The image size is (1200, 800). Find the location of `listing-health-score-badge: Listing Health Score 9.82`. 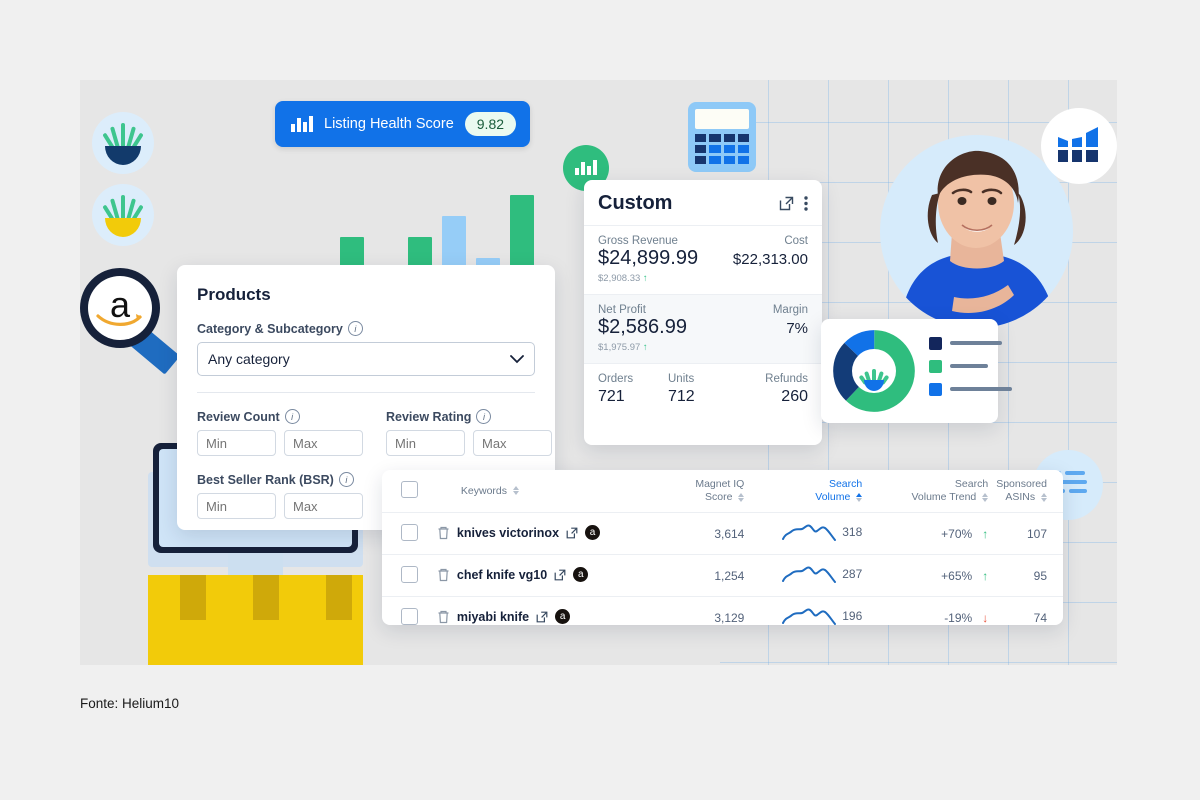

listing-health-score-badge: Listing Health Score 9.82 is located at coordinates (403, 124).